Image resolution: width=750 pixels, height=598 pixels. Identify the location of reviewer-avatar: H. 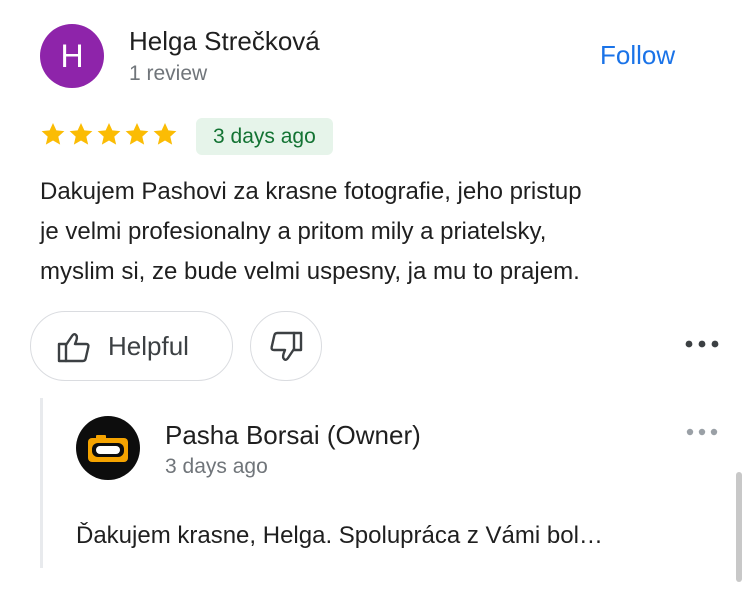
(72, 56).